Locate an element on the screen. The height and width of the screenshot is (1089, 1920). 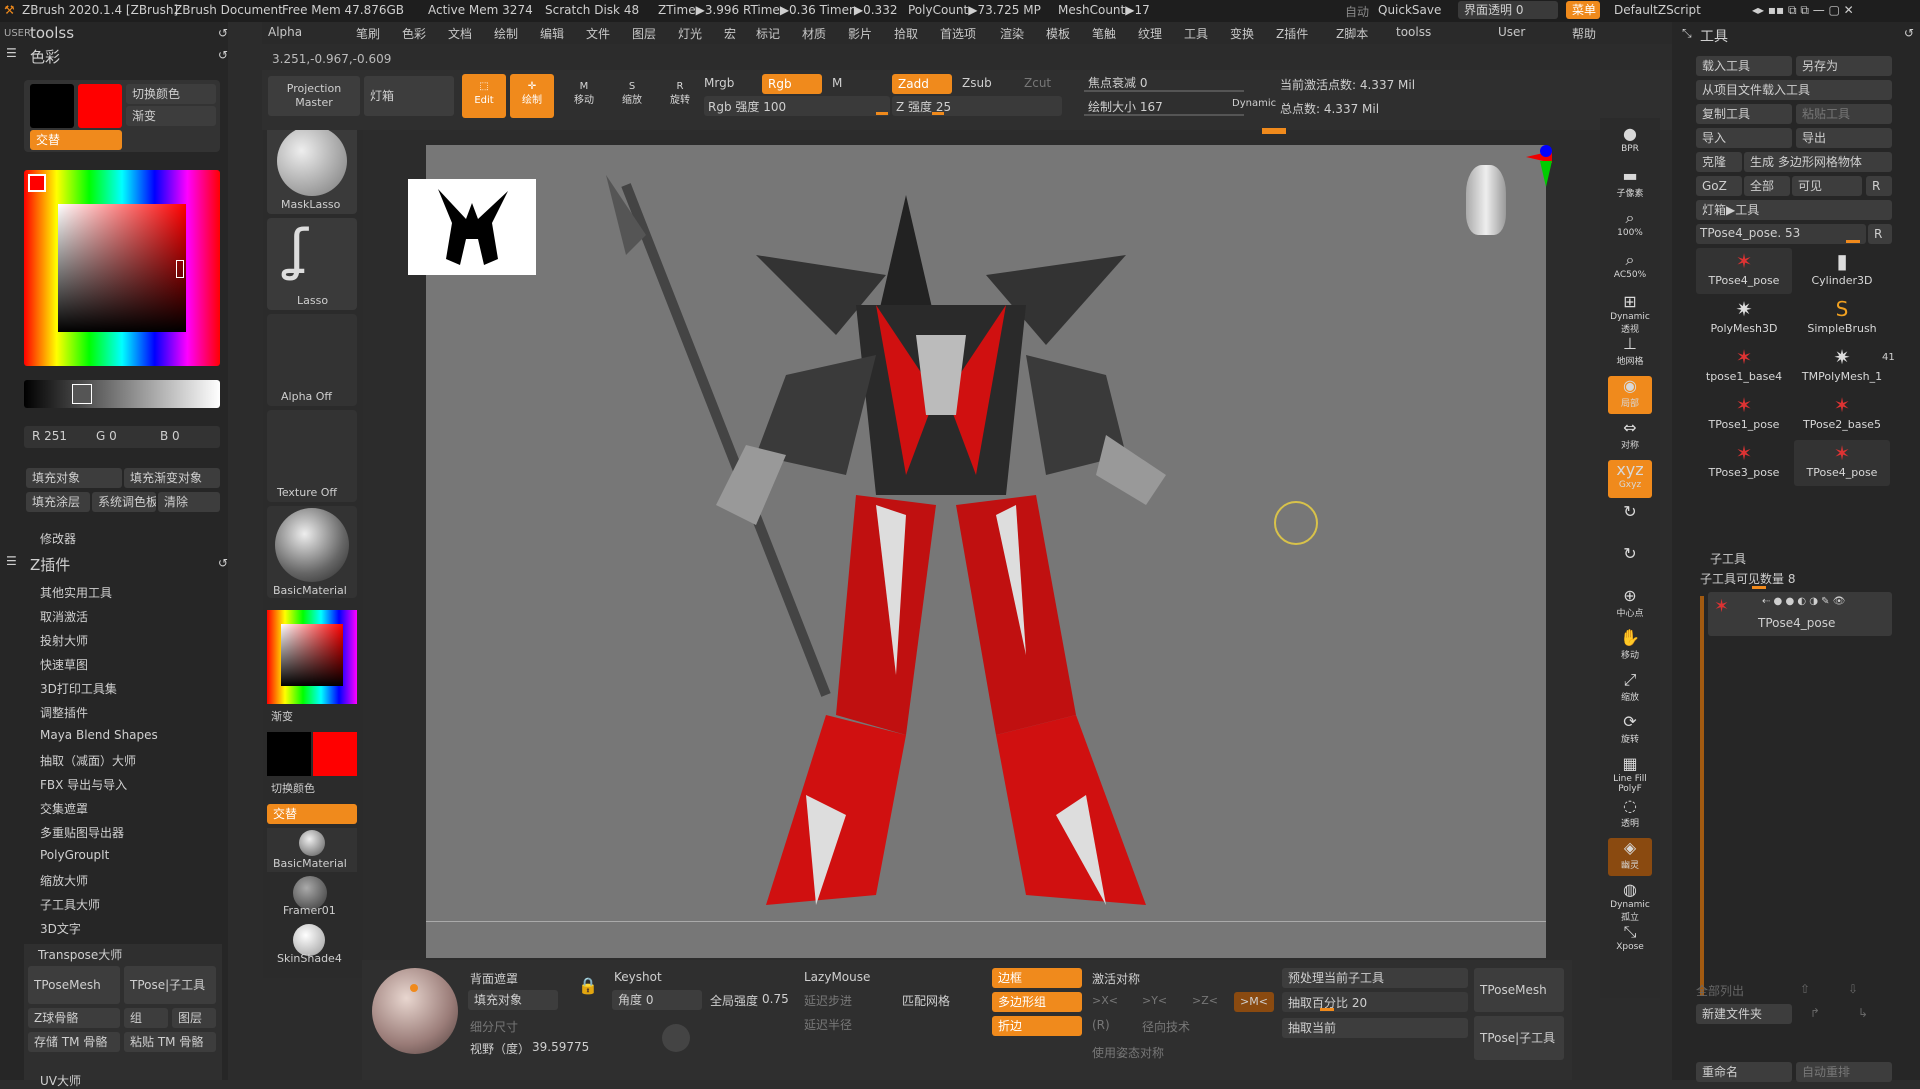
window-controls-icon: ◂▸ ▪▪ ⧉ ⧉ — ▢ ✕ is located at coordinates (1803, 10).